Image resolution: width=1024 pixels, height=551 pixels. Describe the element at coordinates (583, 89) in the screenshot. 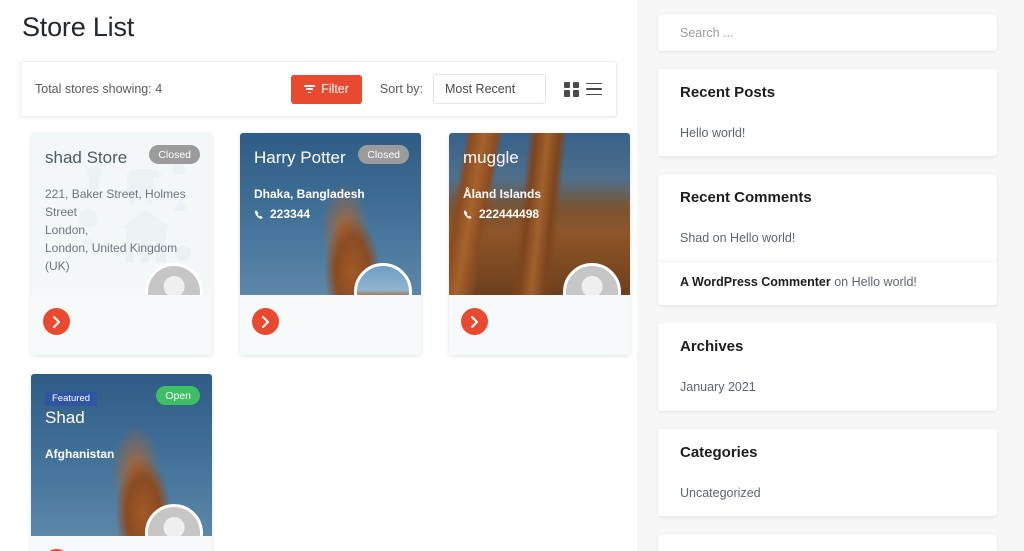

I see `view-toggle-group` at that location.